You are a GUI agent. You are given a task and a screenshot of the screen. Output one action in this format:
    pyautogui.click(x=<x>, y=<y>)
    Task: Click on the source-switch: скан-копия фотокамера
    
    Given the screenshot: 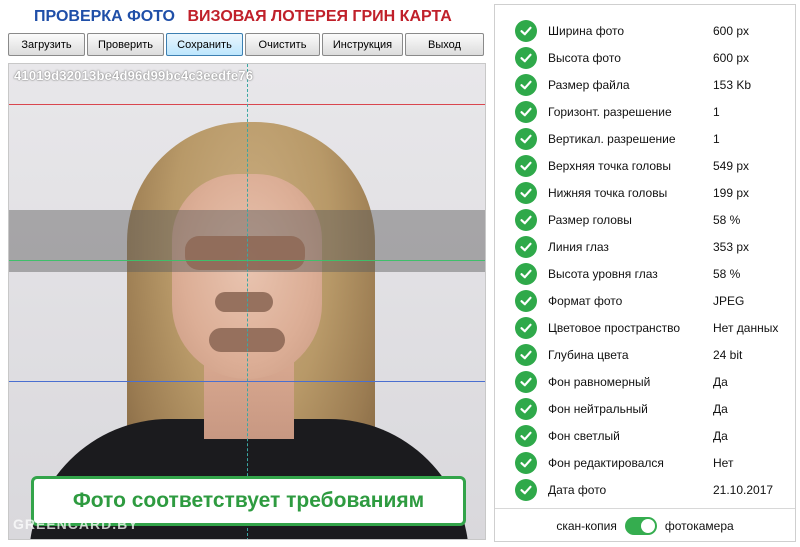 What is the action you would take?
    pyautogui.click(x=645, y=525)
    